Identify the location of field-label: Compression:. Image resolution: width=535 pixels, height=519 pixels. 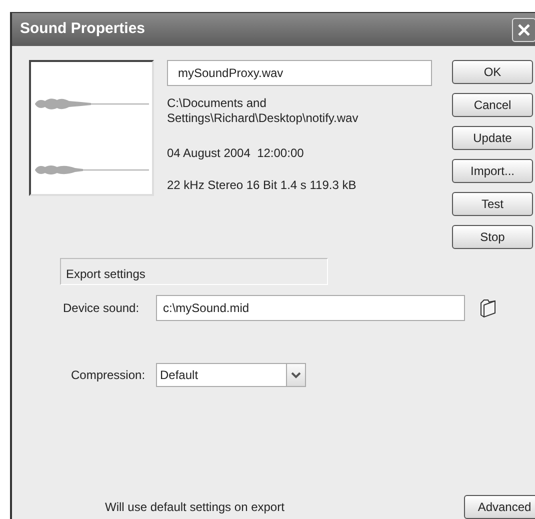
(108, 375).